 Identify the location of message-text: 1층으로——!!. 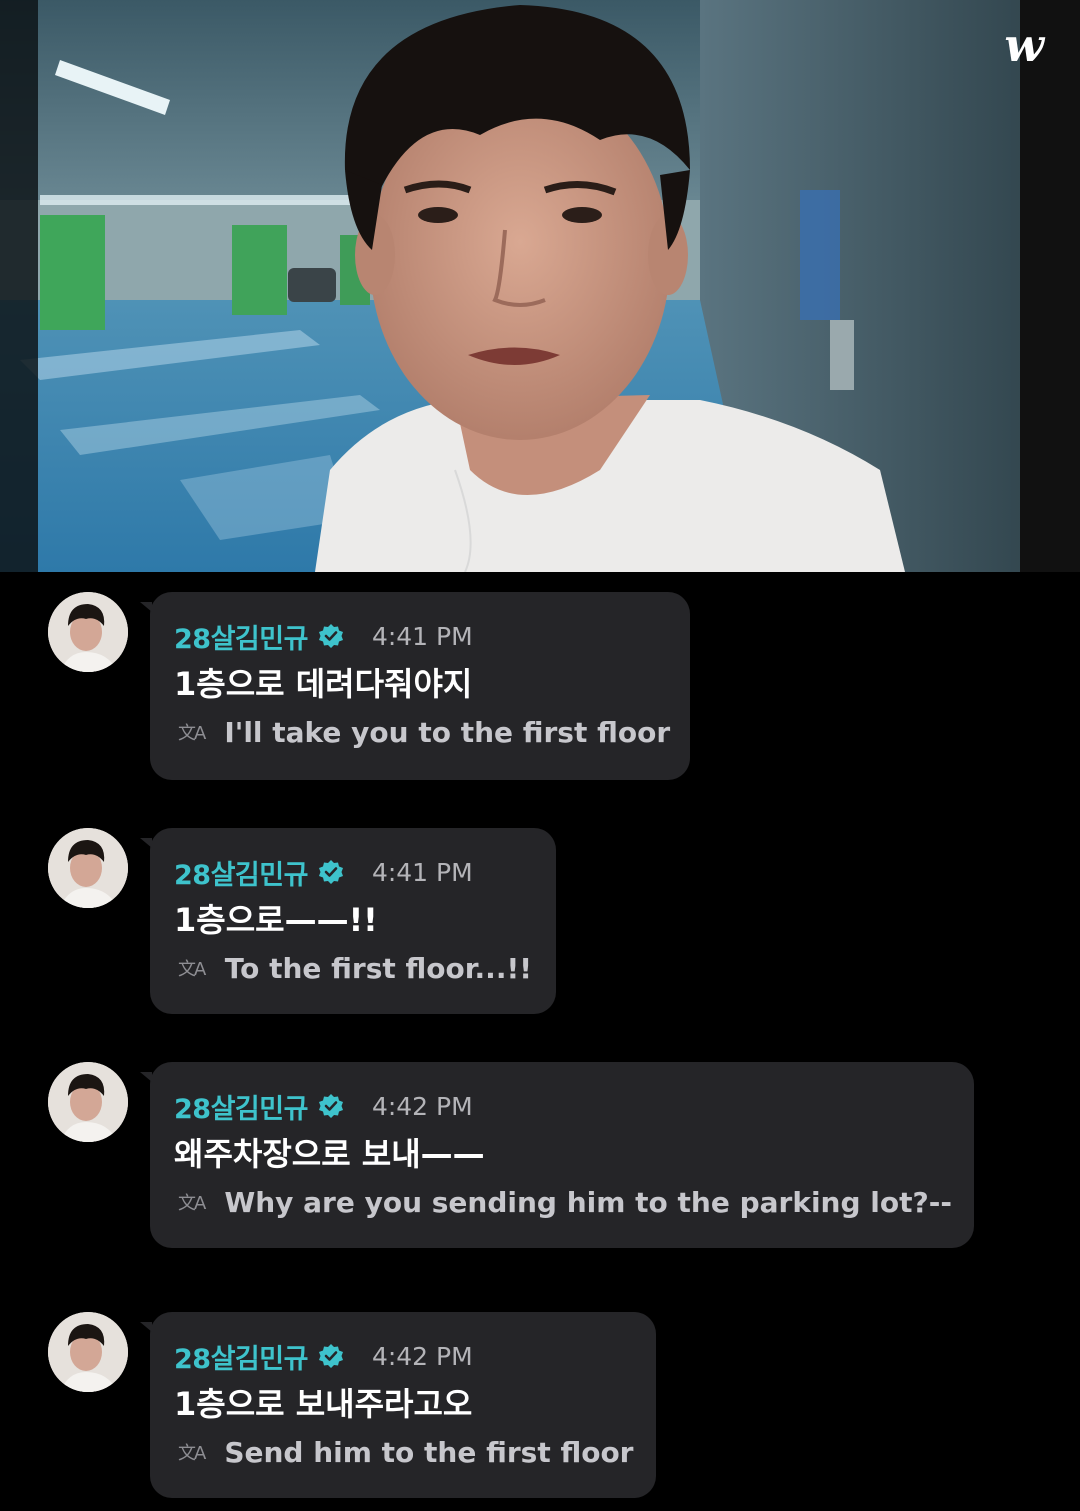
(276, 920).